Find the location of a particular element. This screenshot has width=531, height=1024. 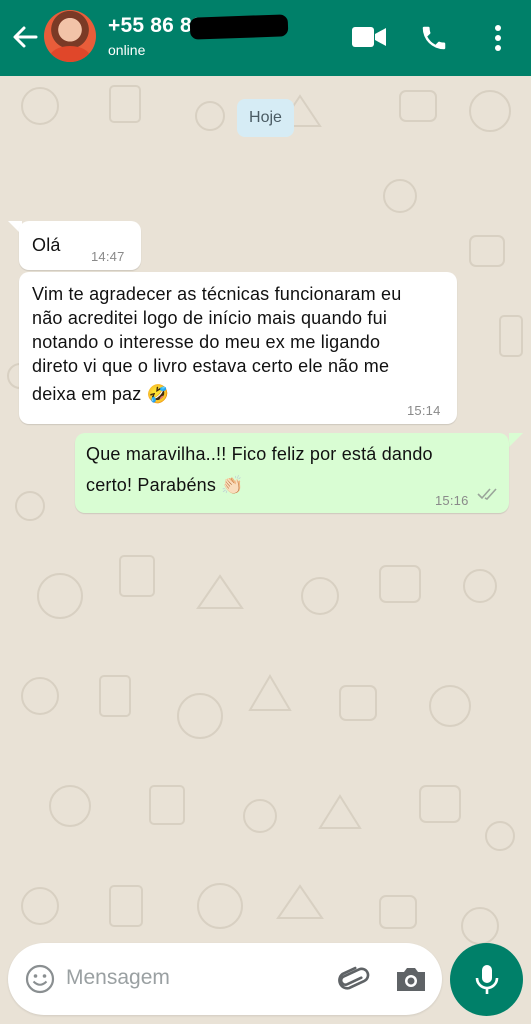

mic-button is located at coordinates (486, 979).